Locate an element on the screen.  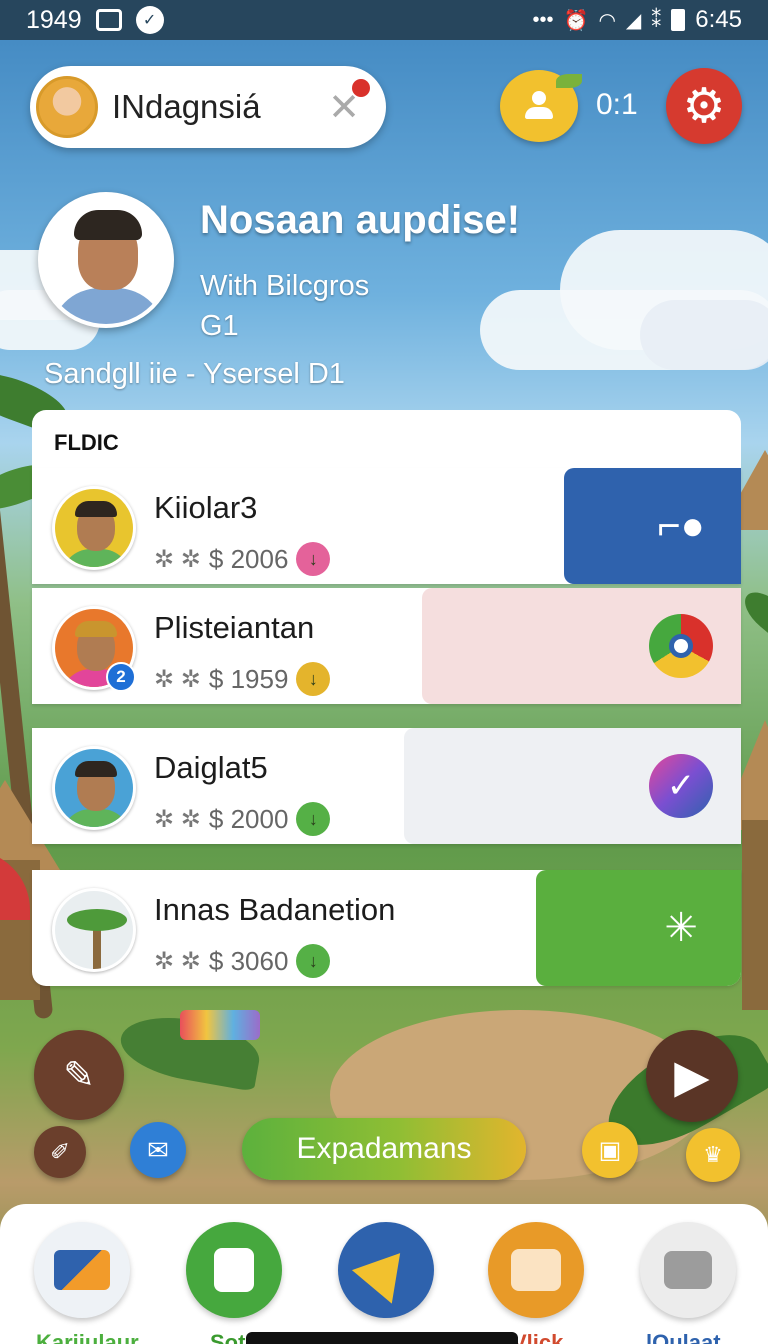
store-icon is located at coordinates (536, 1270).